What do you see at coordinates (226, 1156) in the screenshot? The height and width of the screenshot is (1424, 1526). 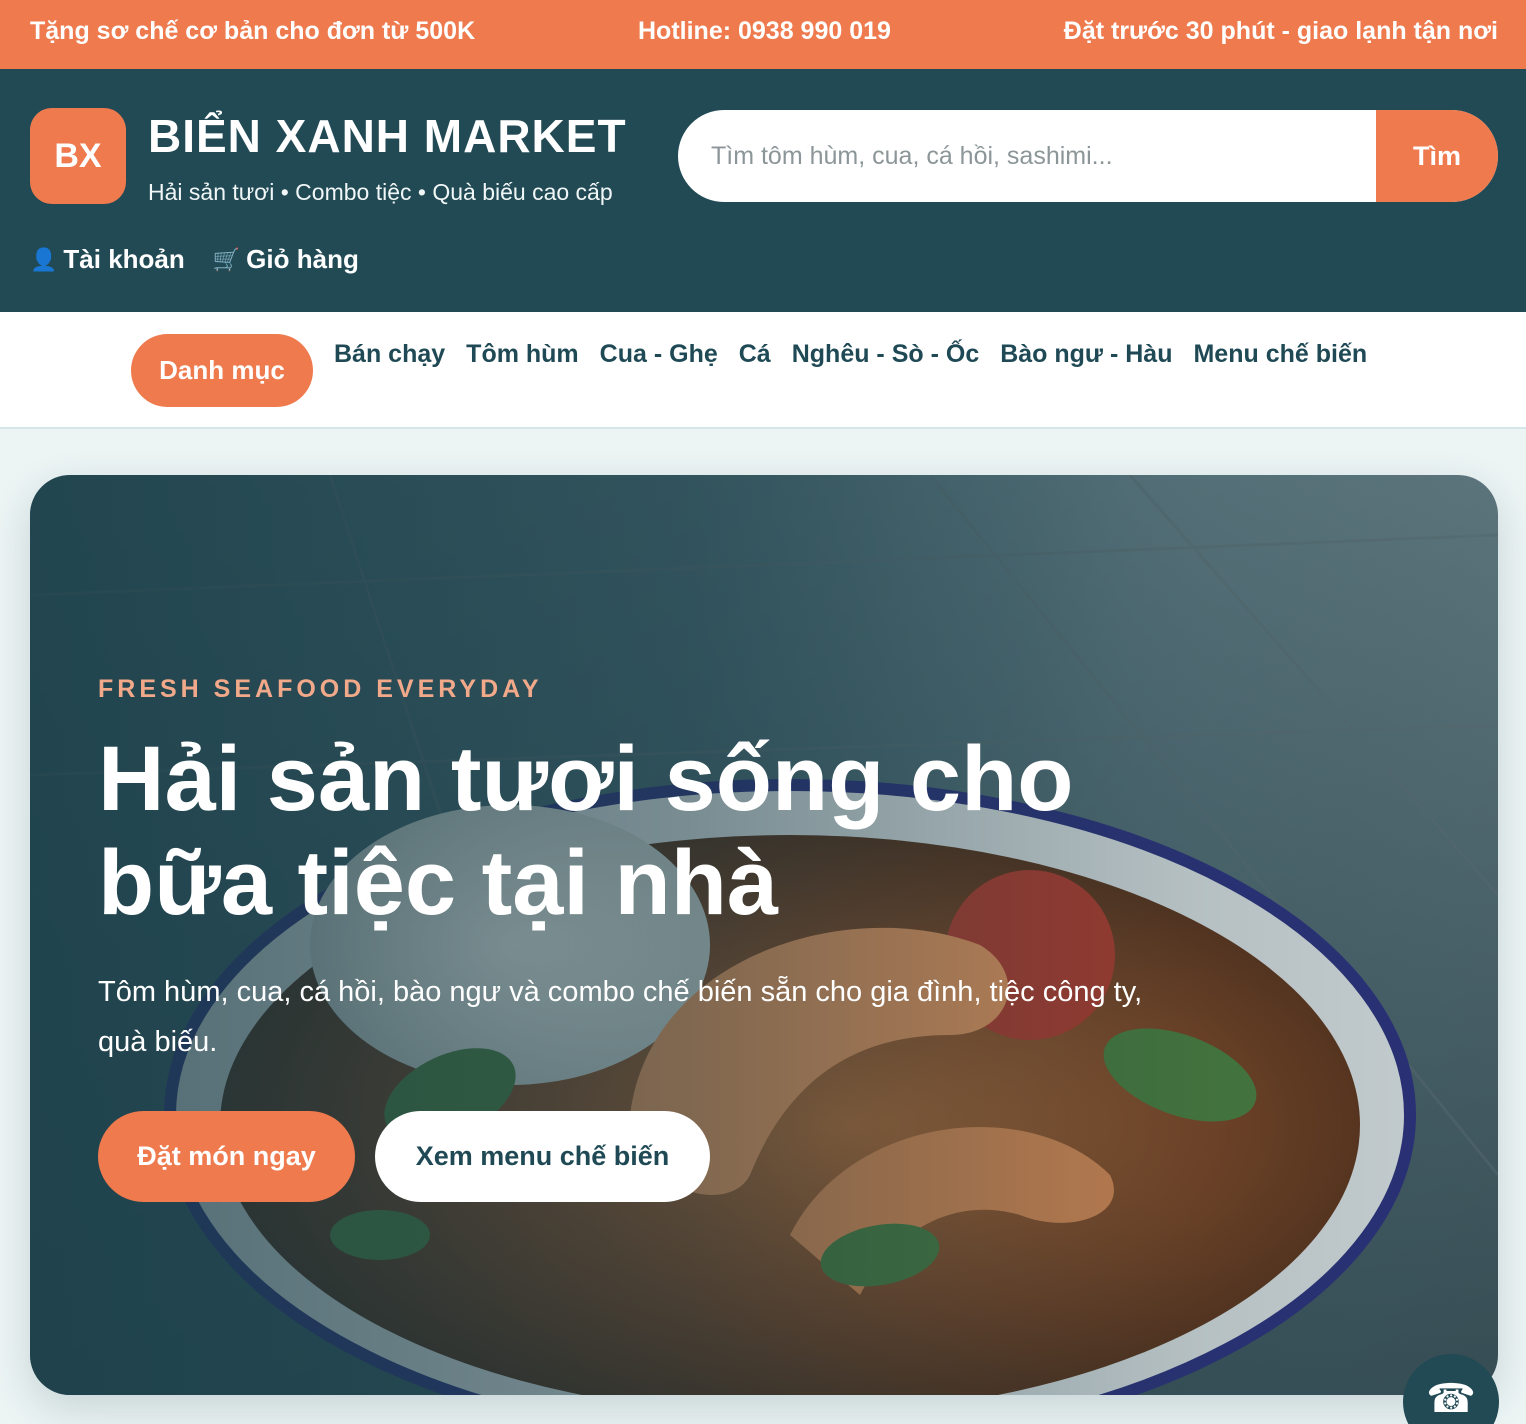 I see `order-now-button: Đặt món ngay` at bounding box center [226, 1156].